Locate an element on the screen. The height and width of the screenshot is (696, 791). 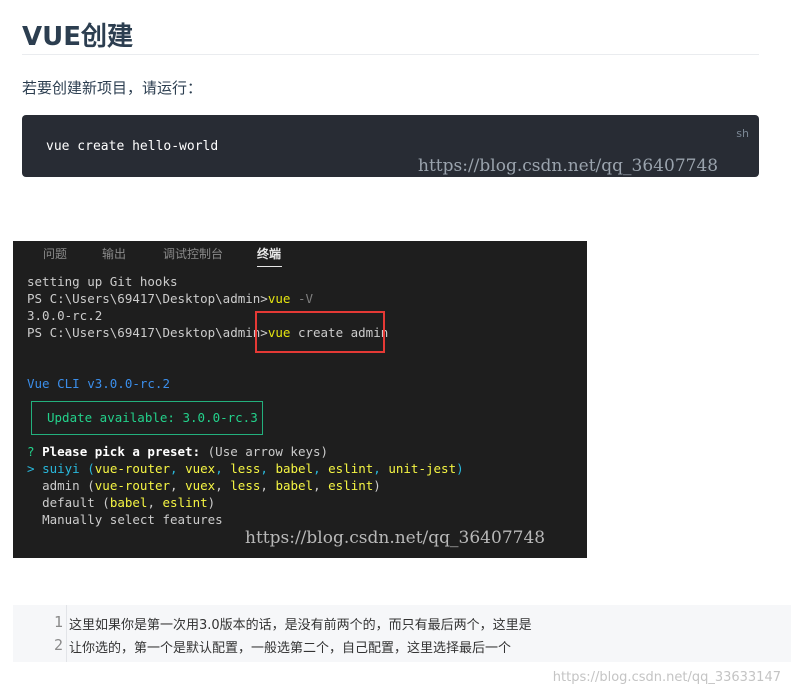
line-number-gutter: 1 2 is located at coordinates (38, 633).